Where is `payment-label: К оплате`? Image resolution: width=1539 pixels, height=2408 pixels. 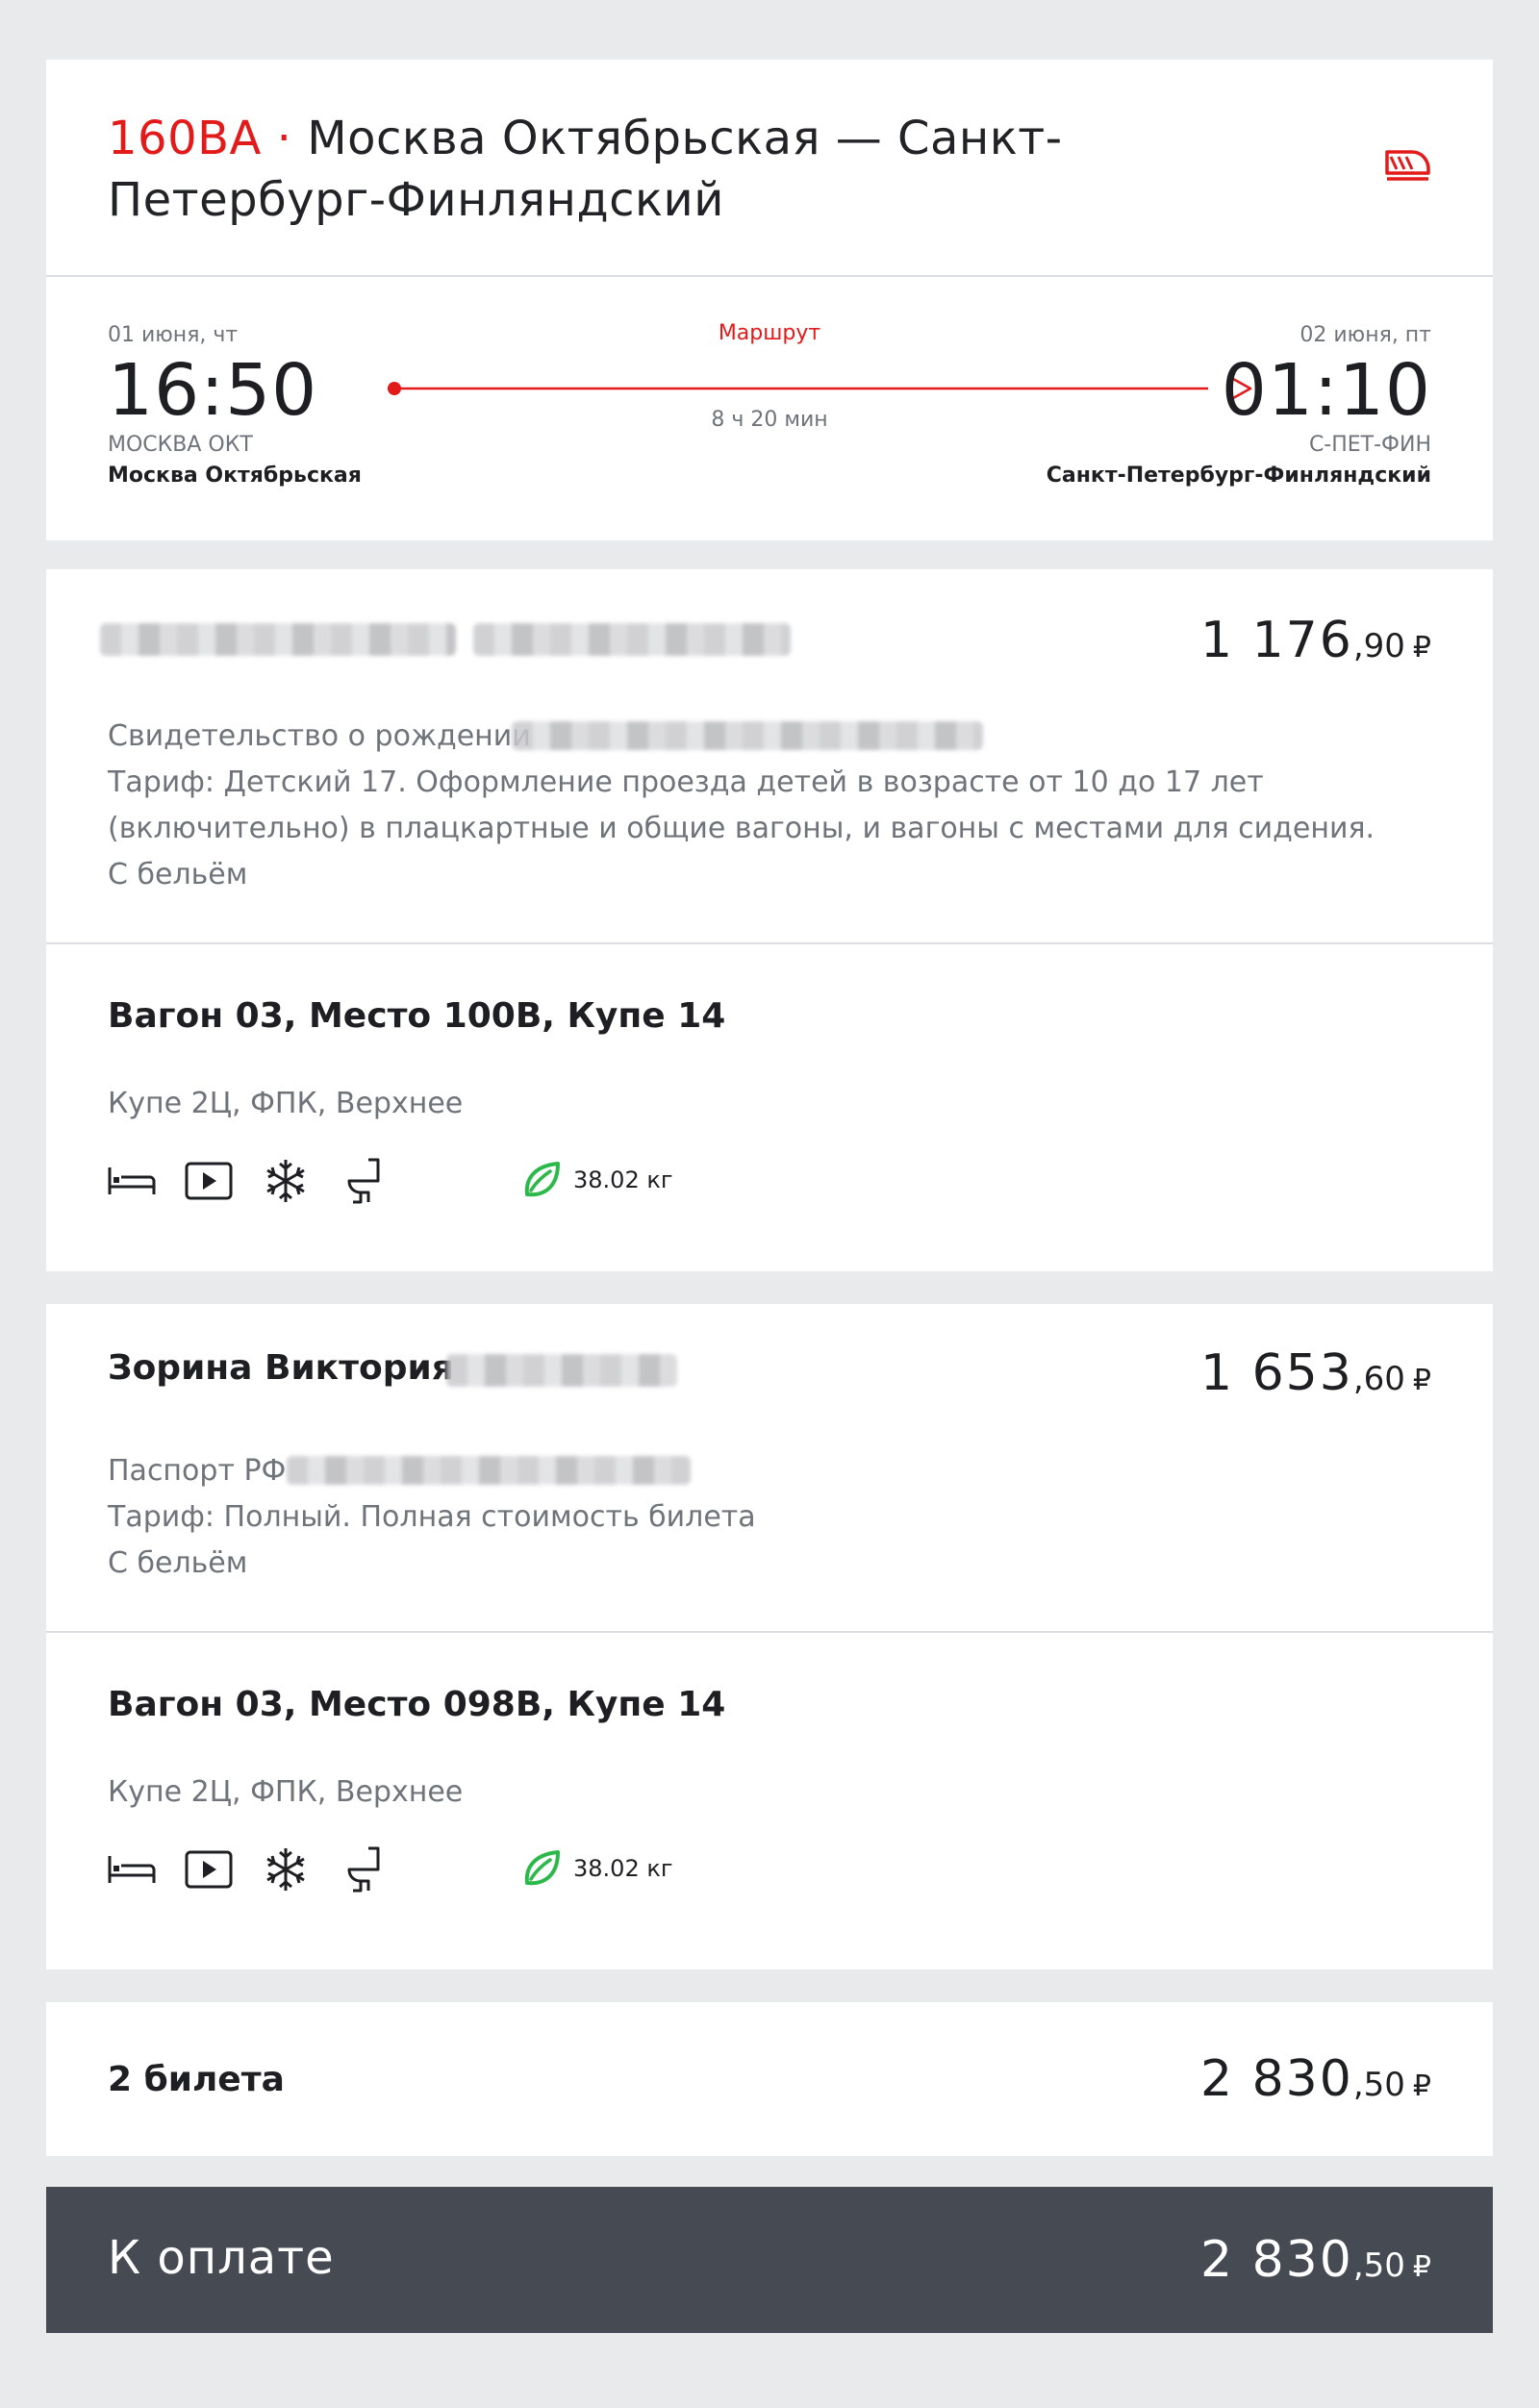 payment-label: К оплате is located at coordinates (221, 2258).